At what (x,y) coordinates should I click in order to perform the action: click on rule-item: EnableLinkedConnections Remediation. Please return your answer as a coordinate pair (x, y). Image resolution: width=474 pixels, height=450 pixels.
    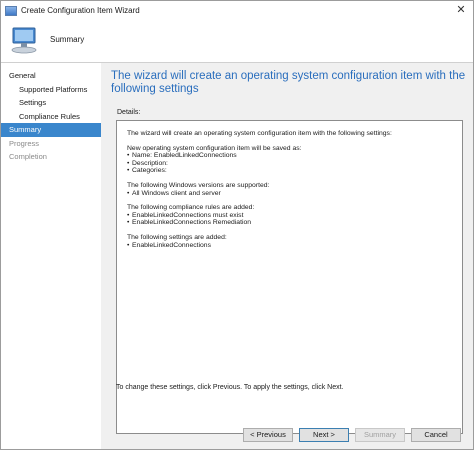
    Looking at the image, I should click on (289, 223).